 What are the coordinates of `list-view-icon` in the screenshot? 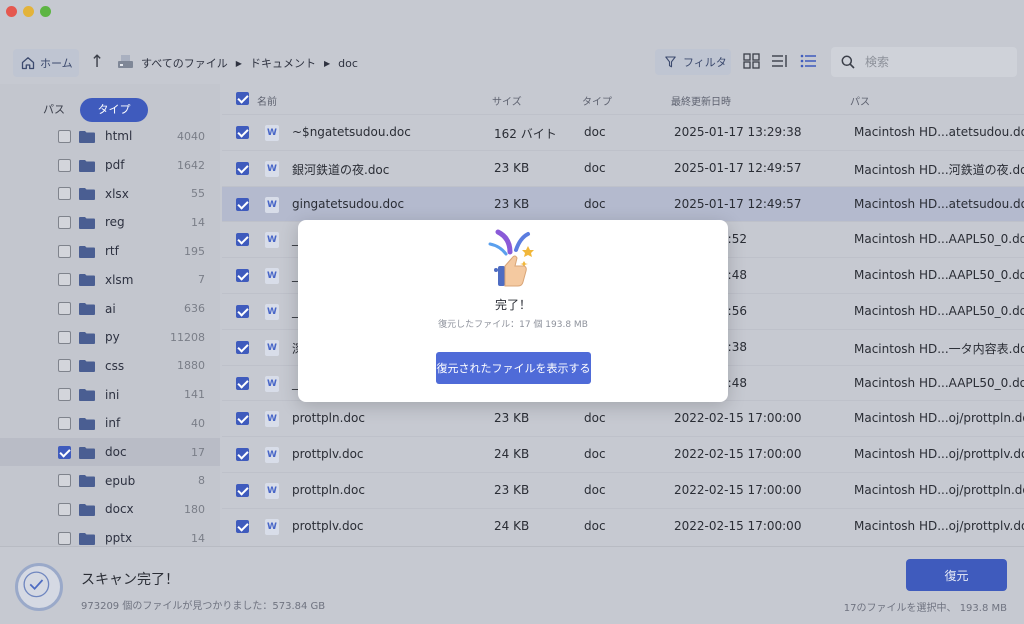 It's located at (808, 61).